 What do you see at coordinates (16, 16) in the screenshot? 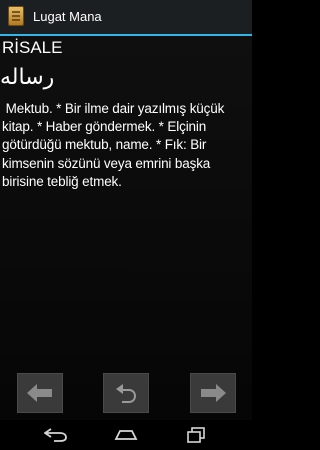
I see `book-icon` at bounding box center [16, 16].